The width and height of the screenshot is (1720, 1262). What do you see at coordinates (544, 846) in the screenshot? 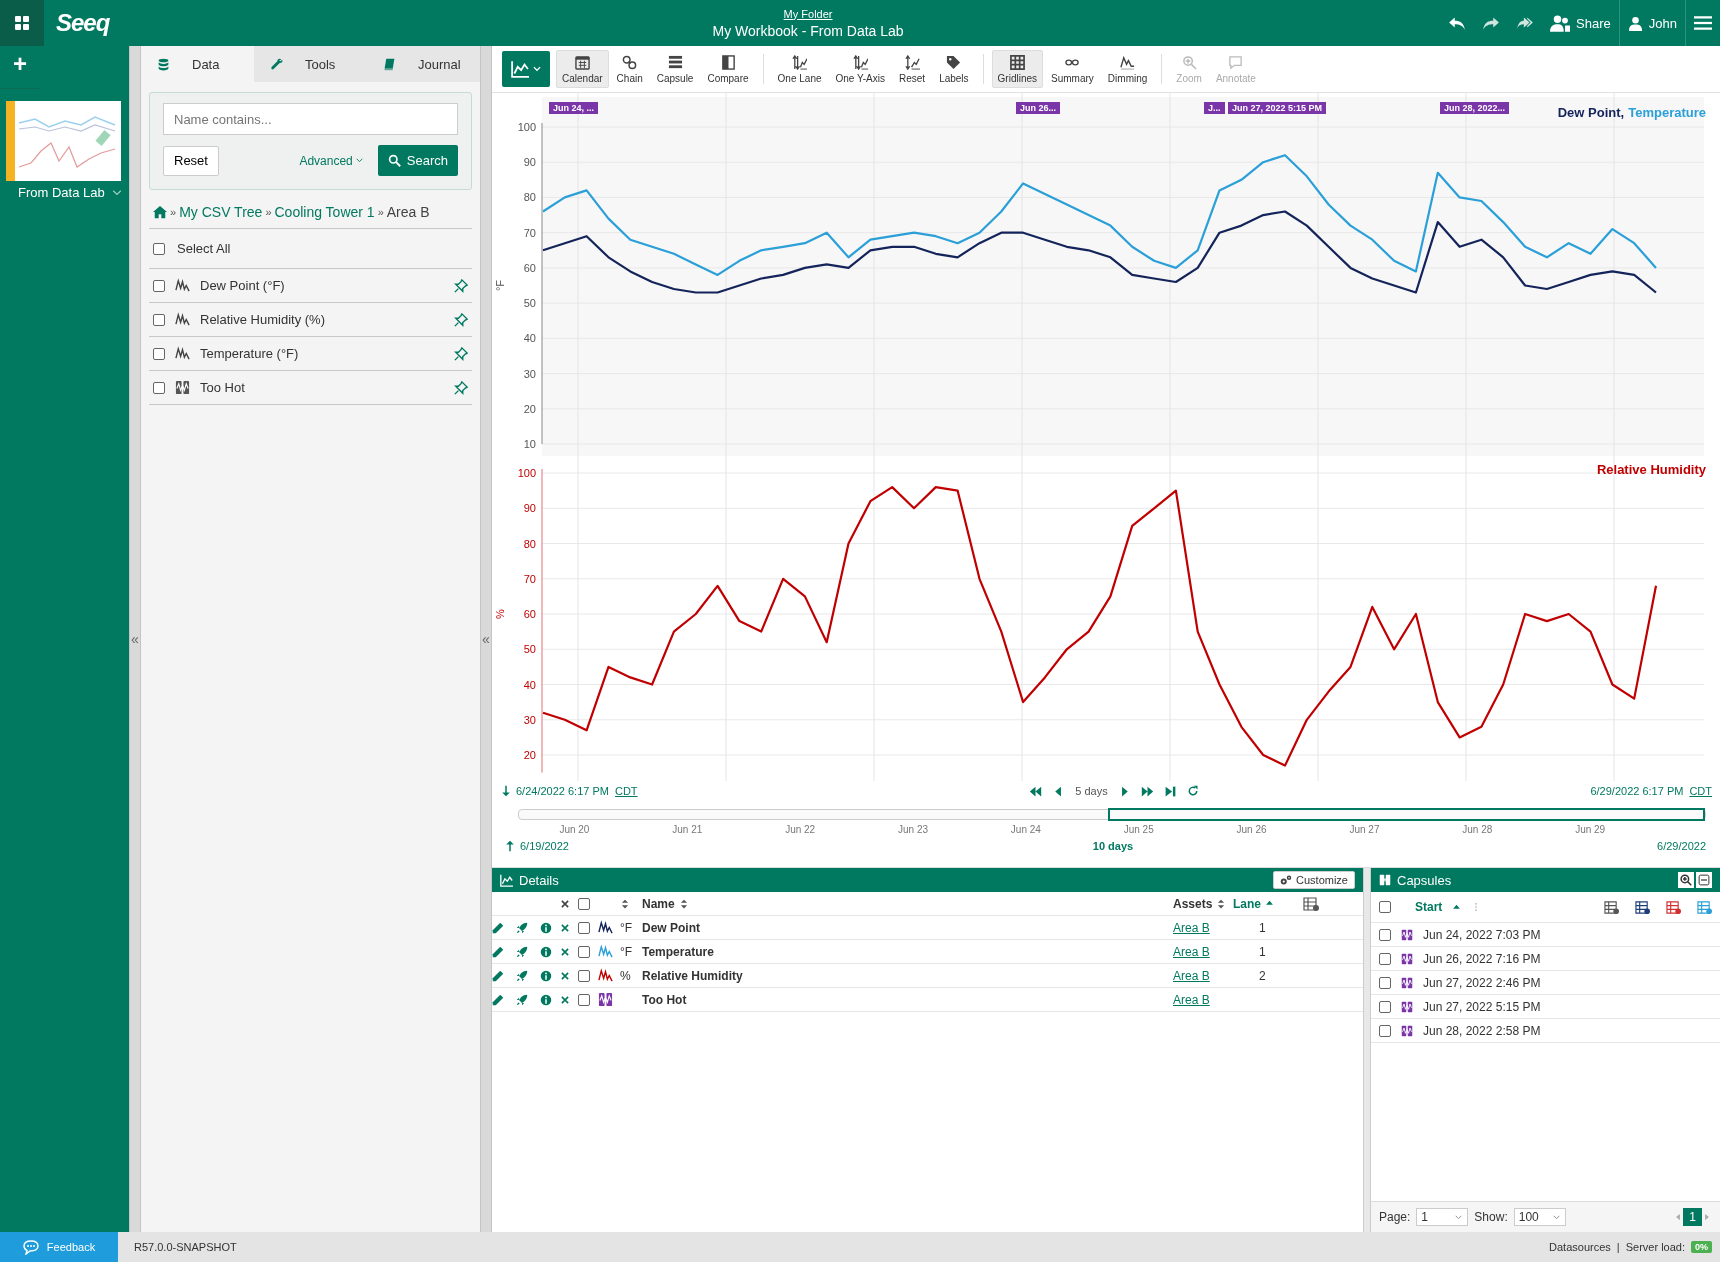
I see `overview-start: 6/19/2022` at bounding box center [544, 846].